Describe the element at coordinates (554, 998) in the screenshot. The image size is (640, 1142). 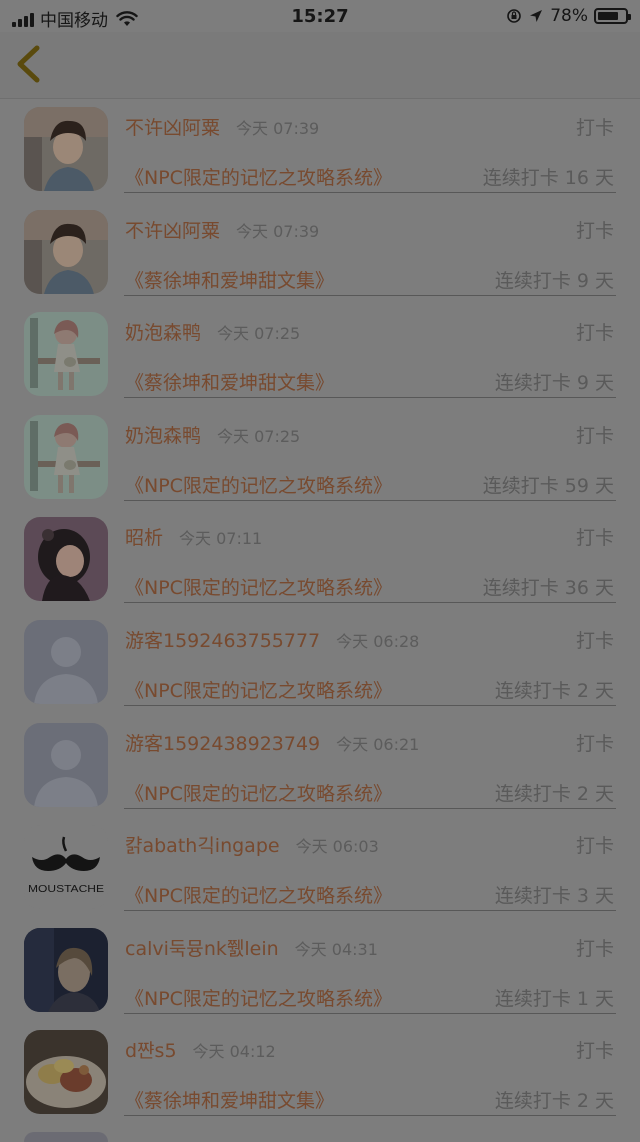
I see `streak-label: 连续打卡 1 天` at that location.